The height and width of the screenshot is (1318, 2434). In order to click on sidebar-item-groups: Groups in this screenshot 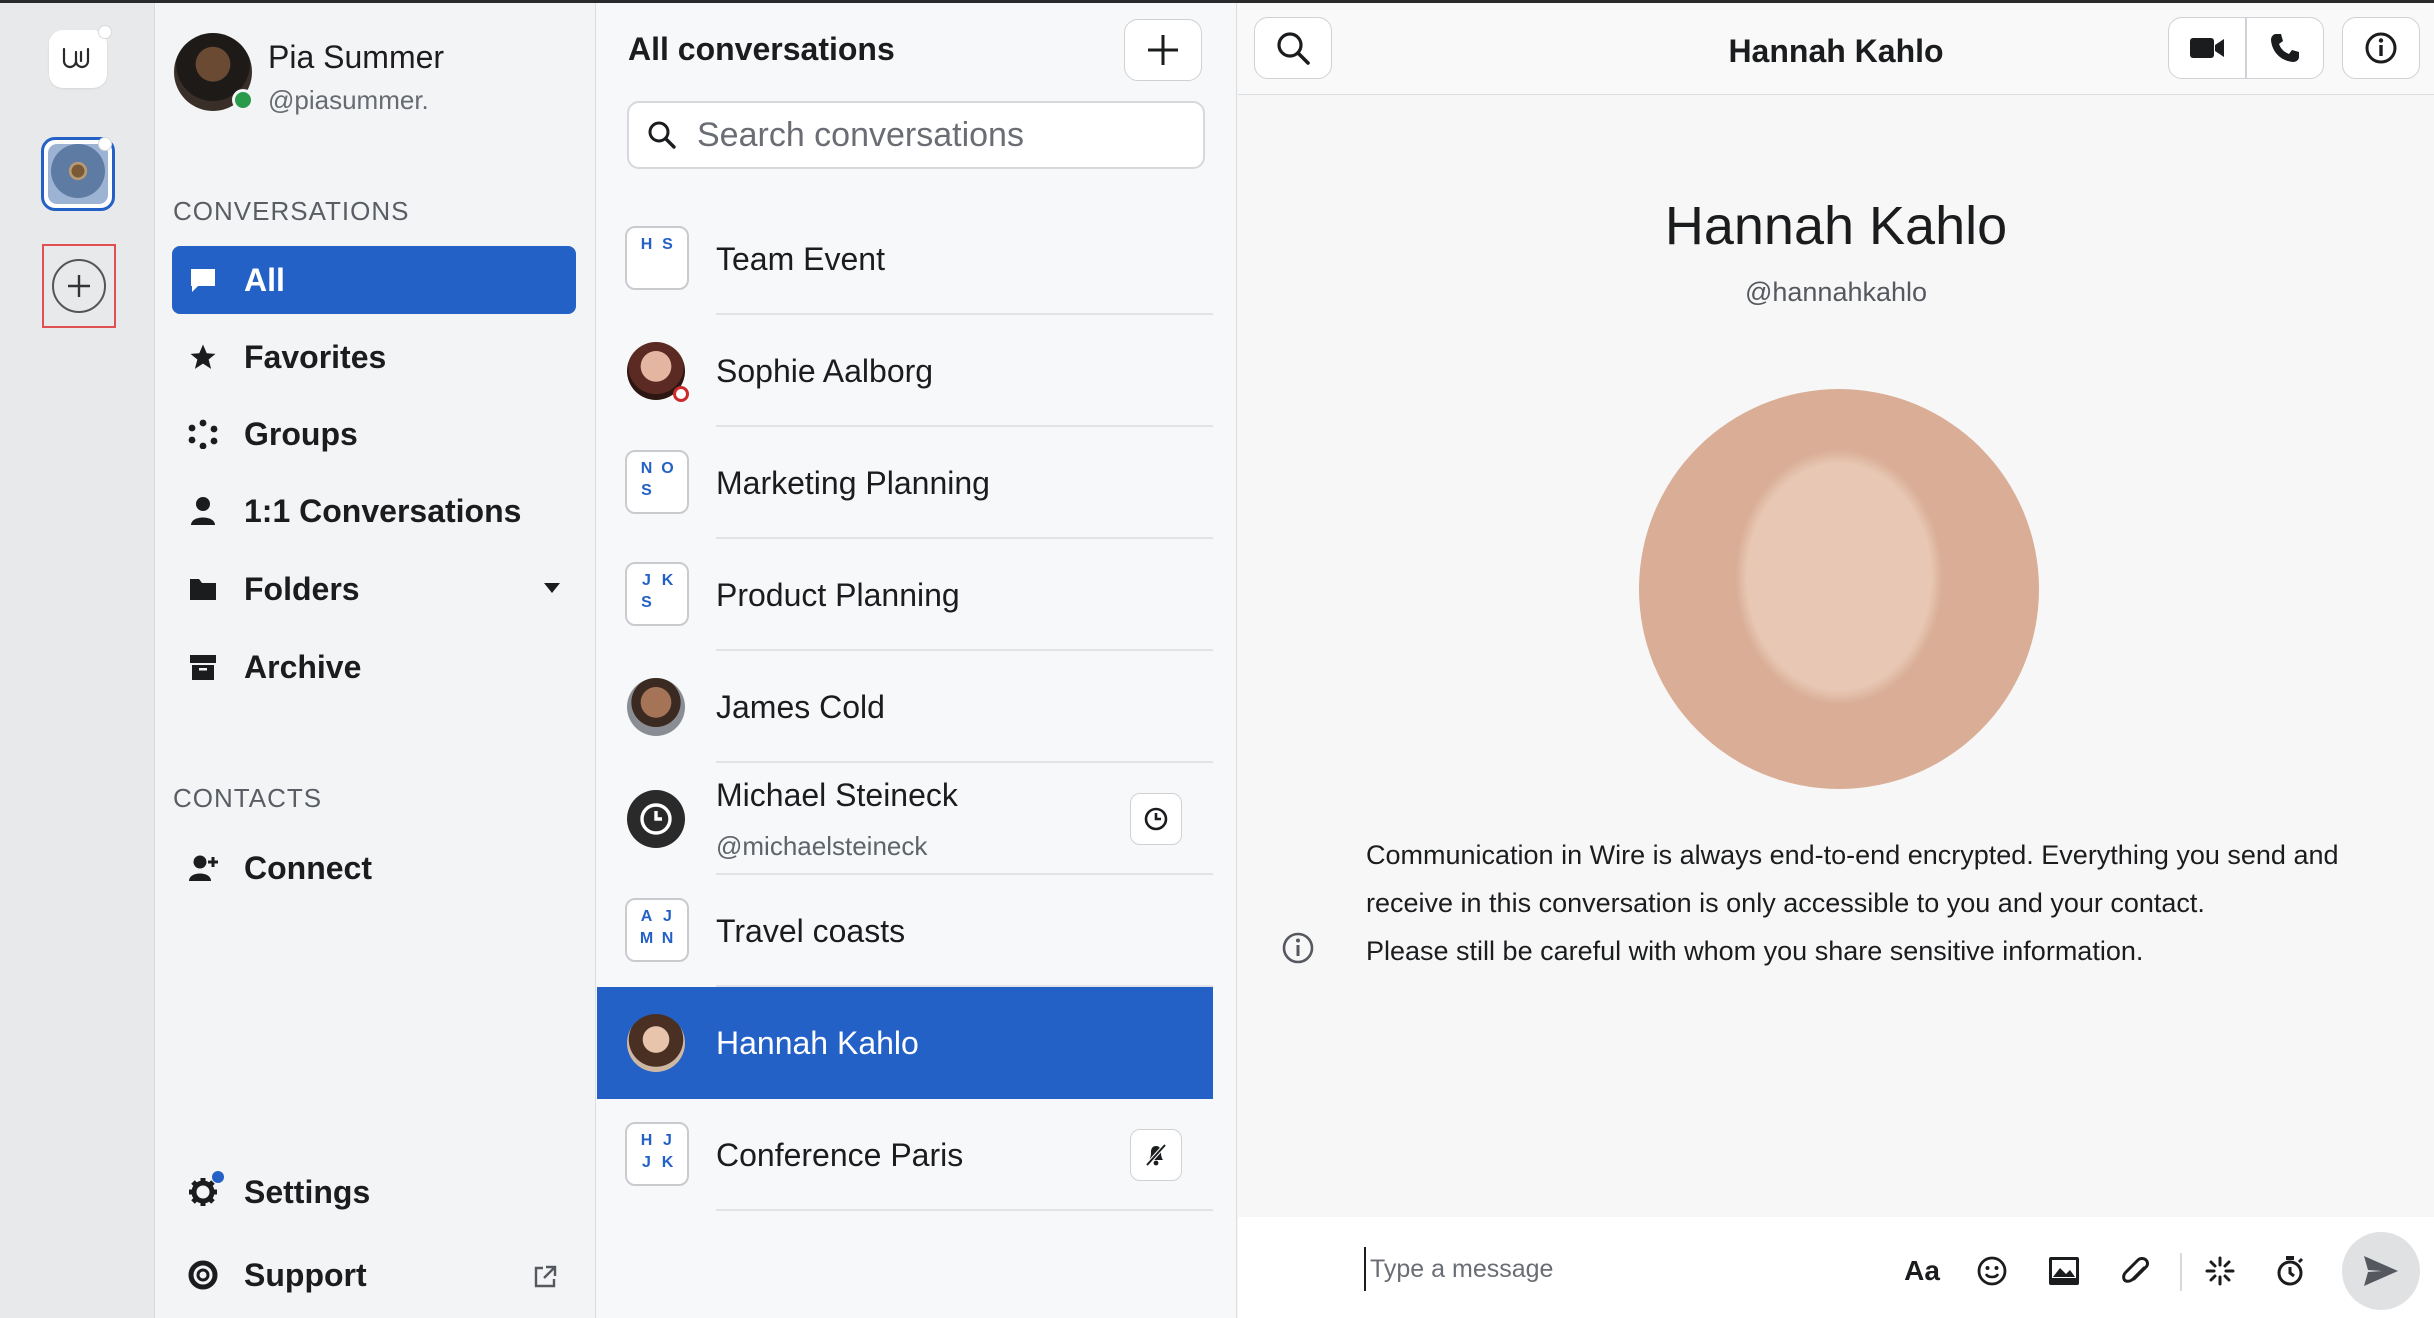, I will do `click(374, 434)`.